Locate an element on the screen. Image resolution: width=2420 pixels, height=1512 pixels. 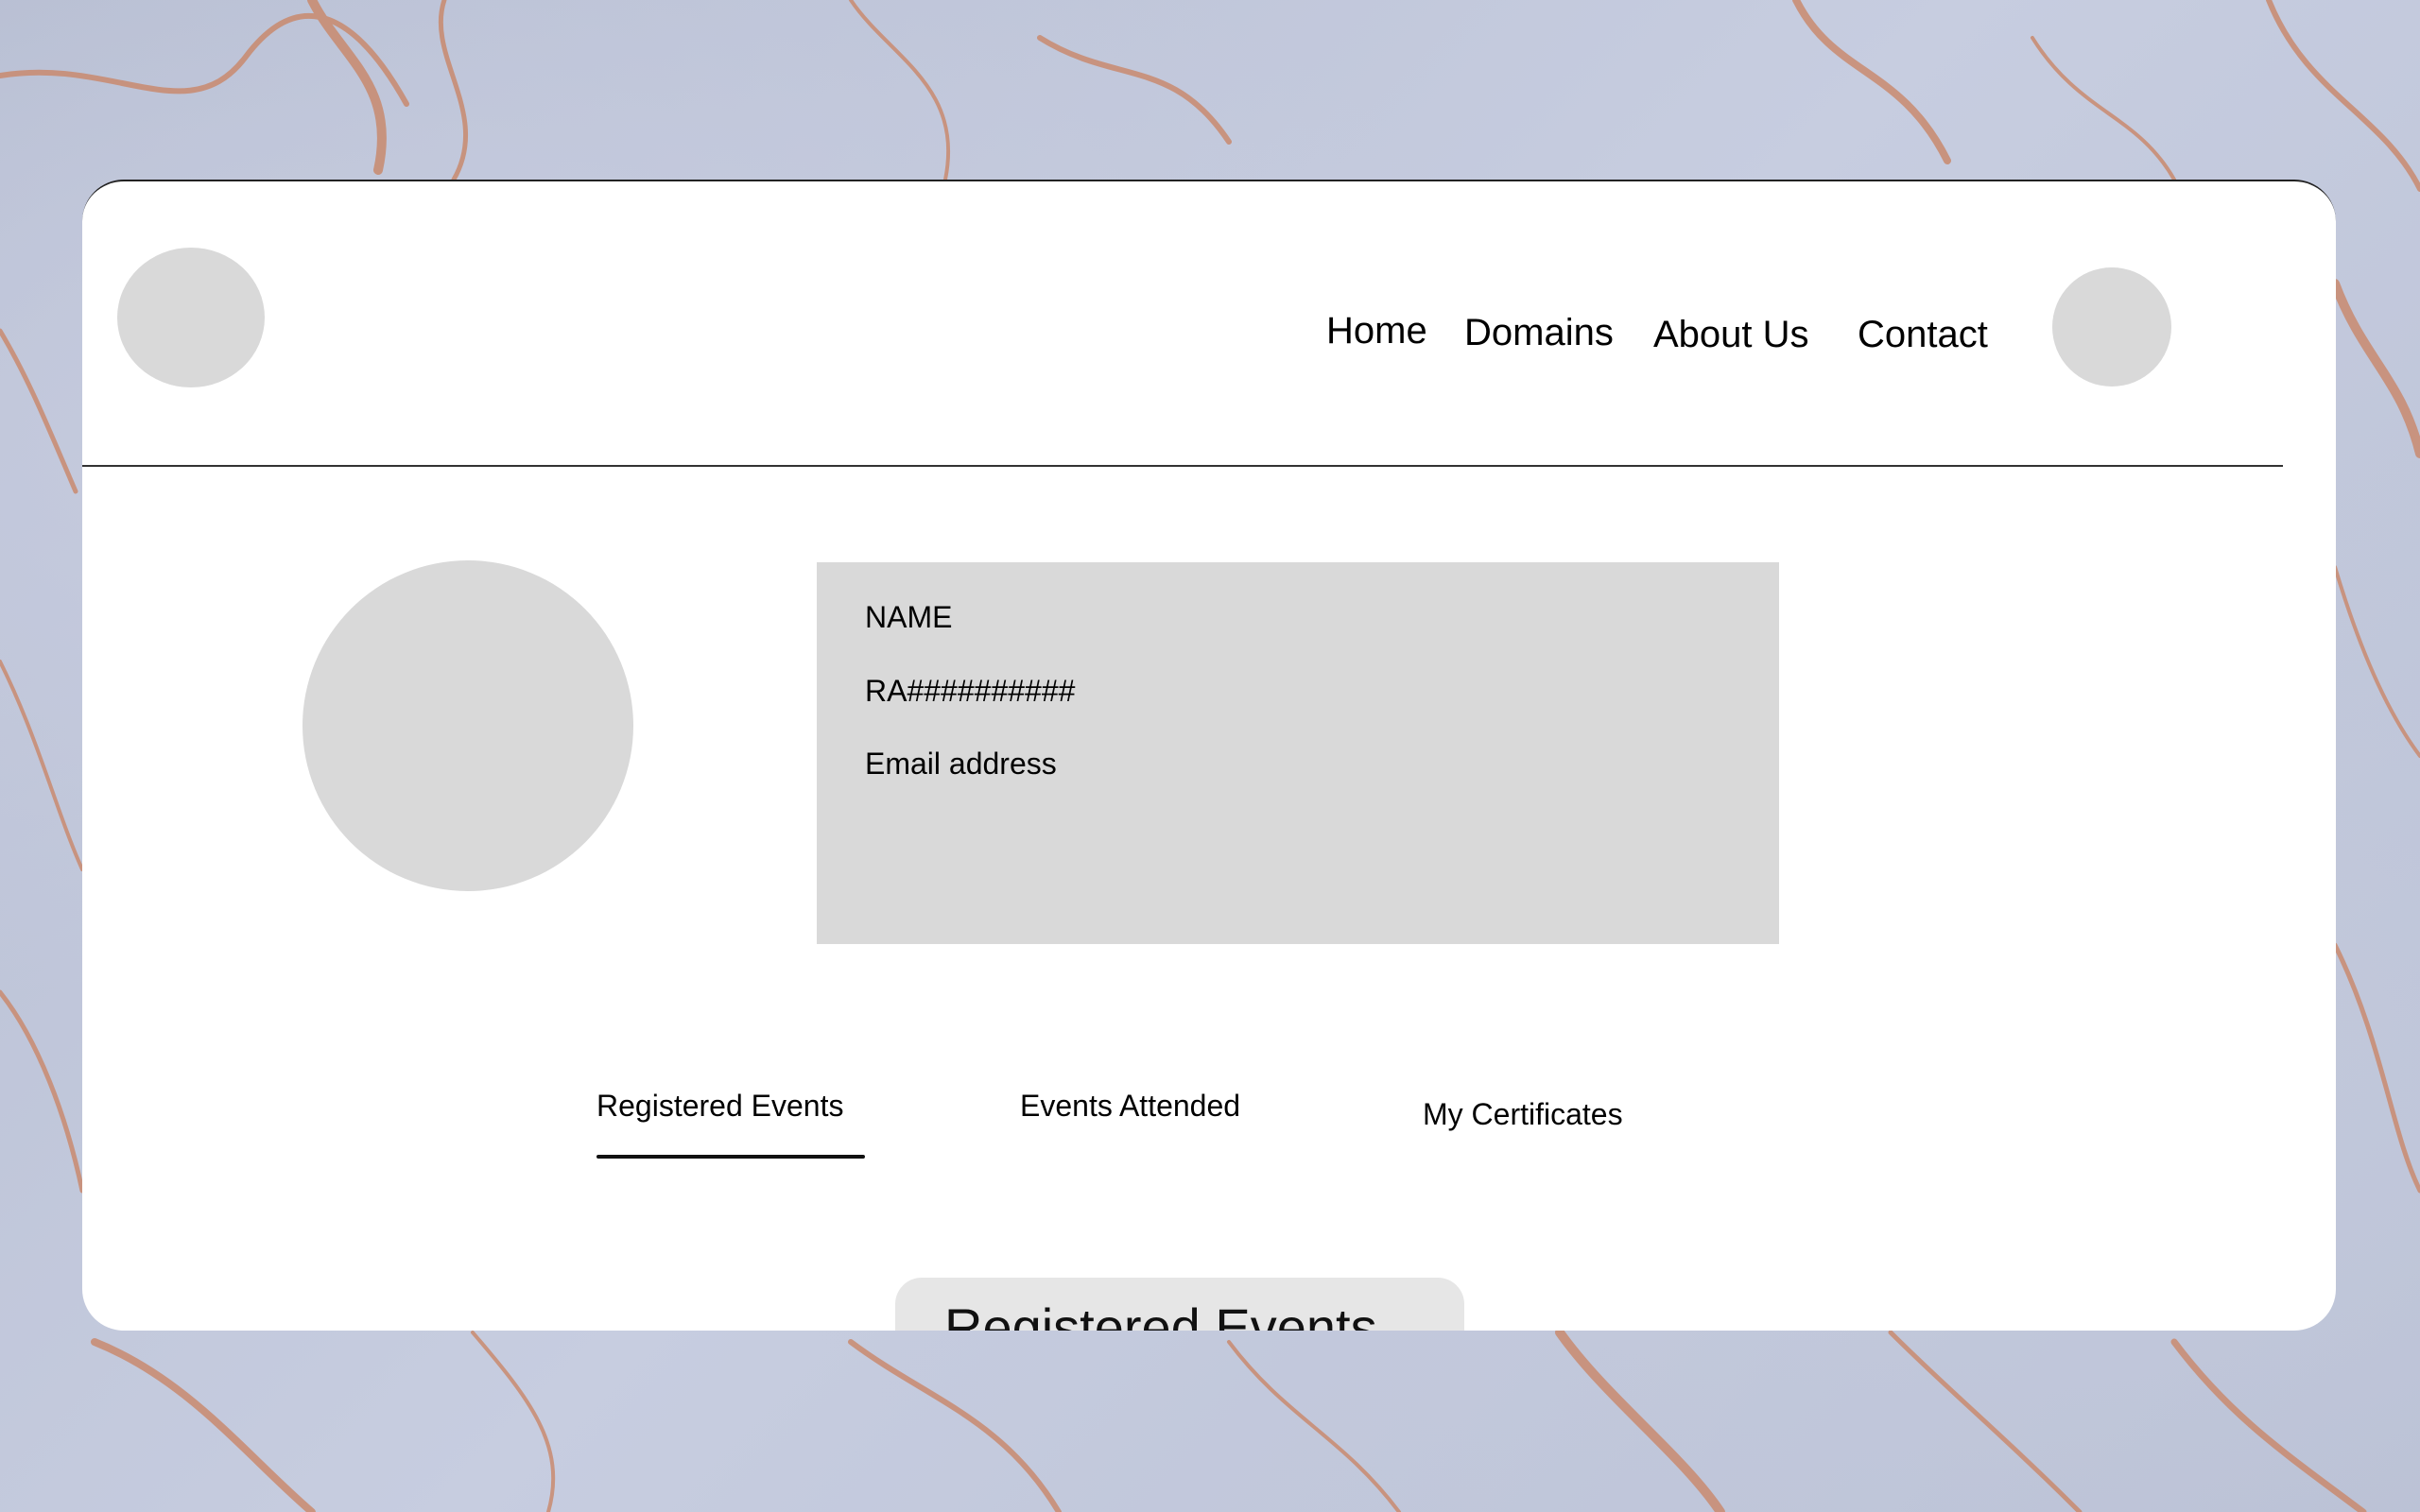
profile-info-box: NAME RA########## Email address is located at coordinates (1298, 753).